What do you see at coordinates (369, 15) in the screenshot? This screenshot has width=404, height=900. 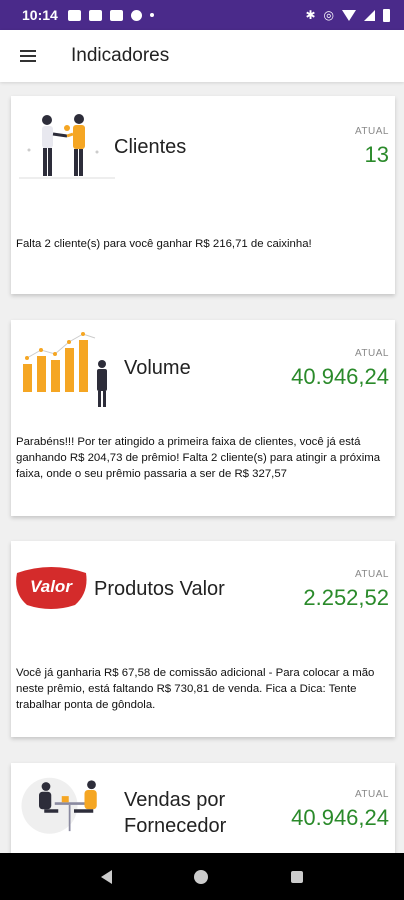 I see `signal-icon` at bounding box center [369, 15].